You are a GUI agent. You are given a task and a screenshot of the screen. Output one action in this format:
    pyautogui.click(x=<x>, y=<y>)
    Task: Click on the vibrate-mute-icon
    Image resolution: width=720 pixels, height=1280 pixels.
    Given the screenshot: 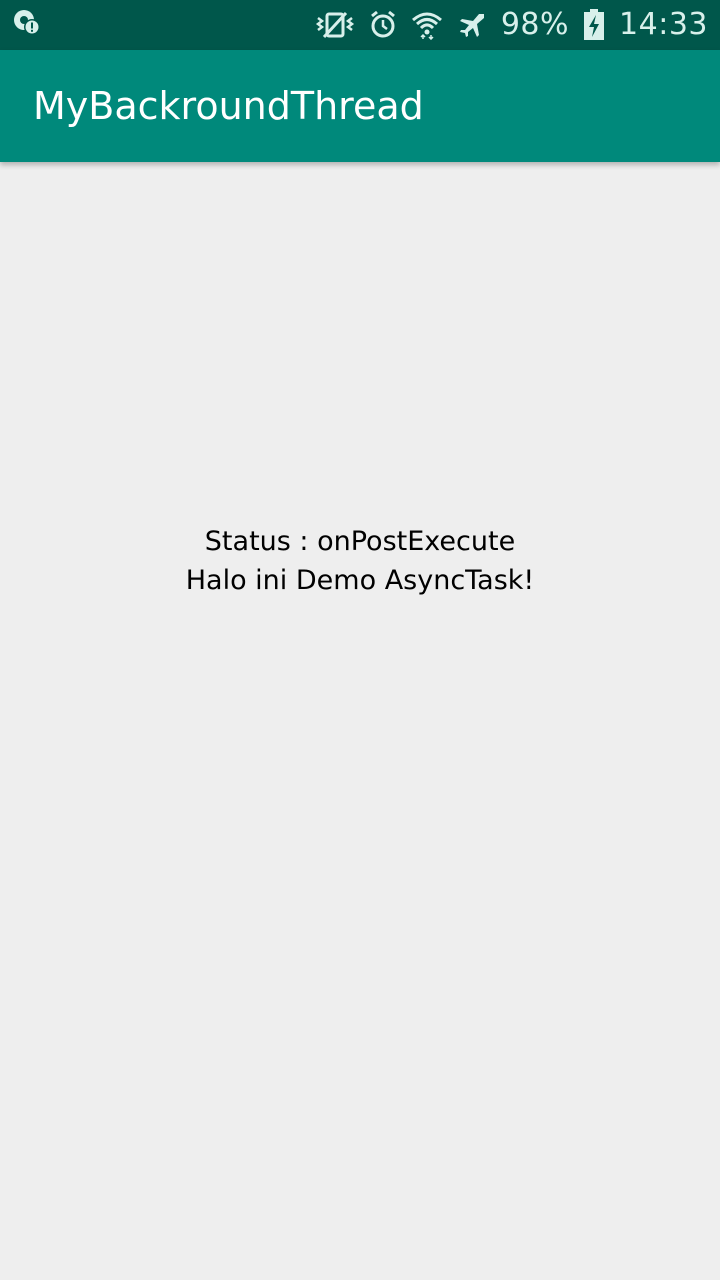 What is the action you would take?
    pyautogui.click(x=335, y=25)
    